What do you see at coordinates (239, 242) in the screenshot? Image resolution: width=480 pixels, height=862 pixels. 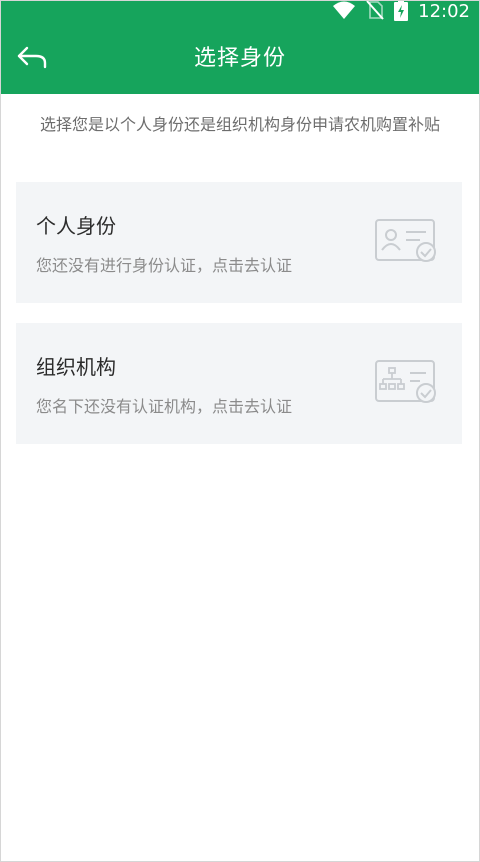 I see `personal-identity-card: 个人身份 您还没有进行身份认证，点击去认证` at bounding box center [239, 242].